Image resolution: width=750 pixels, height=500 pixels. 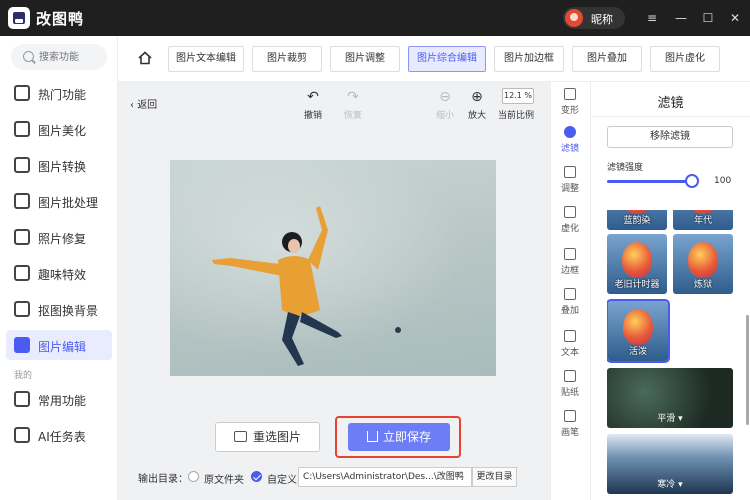 What do you see at coordinates (672, 355) in the screenshot?
I see `filter-thumbnail-list: 蓝韵染 年代 老旧计时器 炼狱 活泼 平滑 ▾ 寒冷 ▾` at bounding box center [672, 355].